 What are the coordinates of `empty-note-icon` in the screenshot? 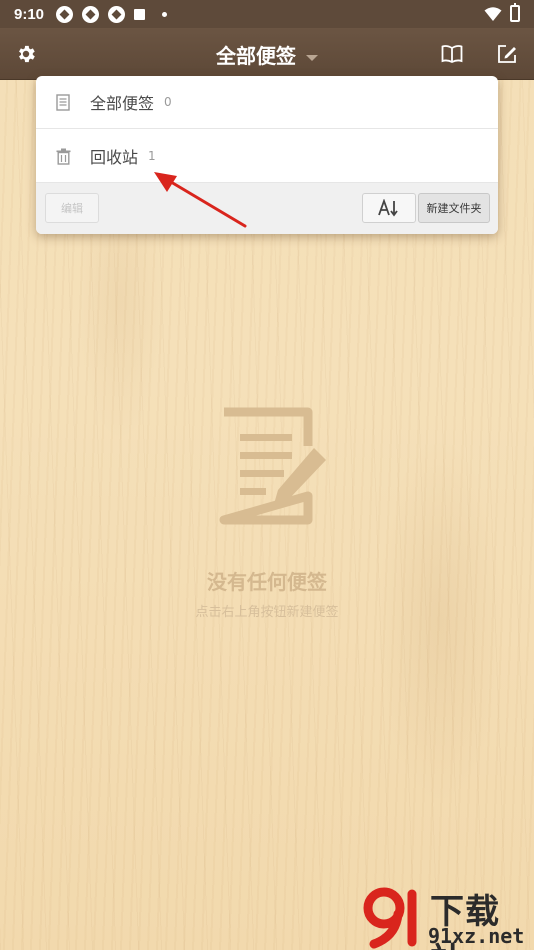 It's located at (272, 466).